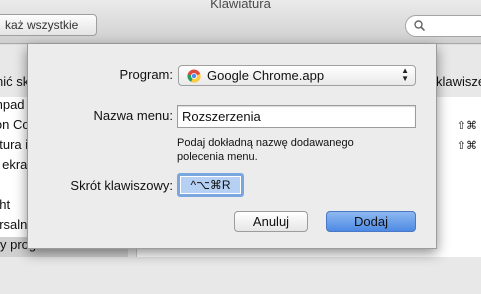 This screenshot has height=294, width=481. What do you see at coordinates (240, 22) in the screenshot?
I see `window-titlebar: Klawiatura każ wszystkie` at bounding box center [240, 22].